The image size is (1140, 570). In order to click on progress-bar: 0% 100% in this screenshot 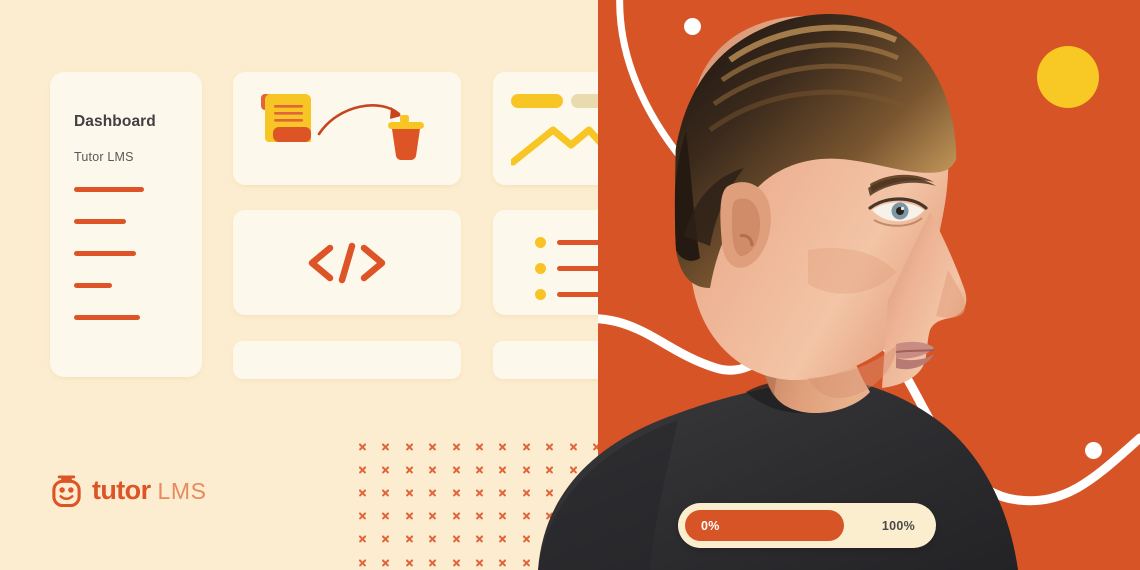, I will do `click(807, 525)`.